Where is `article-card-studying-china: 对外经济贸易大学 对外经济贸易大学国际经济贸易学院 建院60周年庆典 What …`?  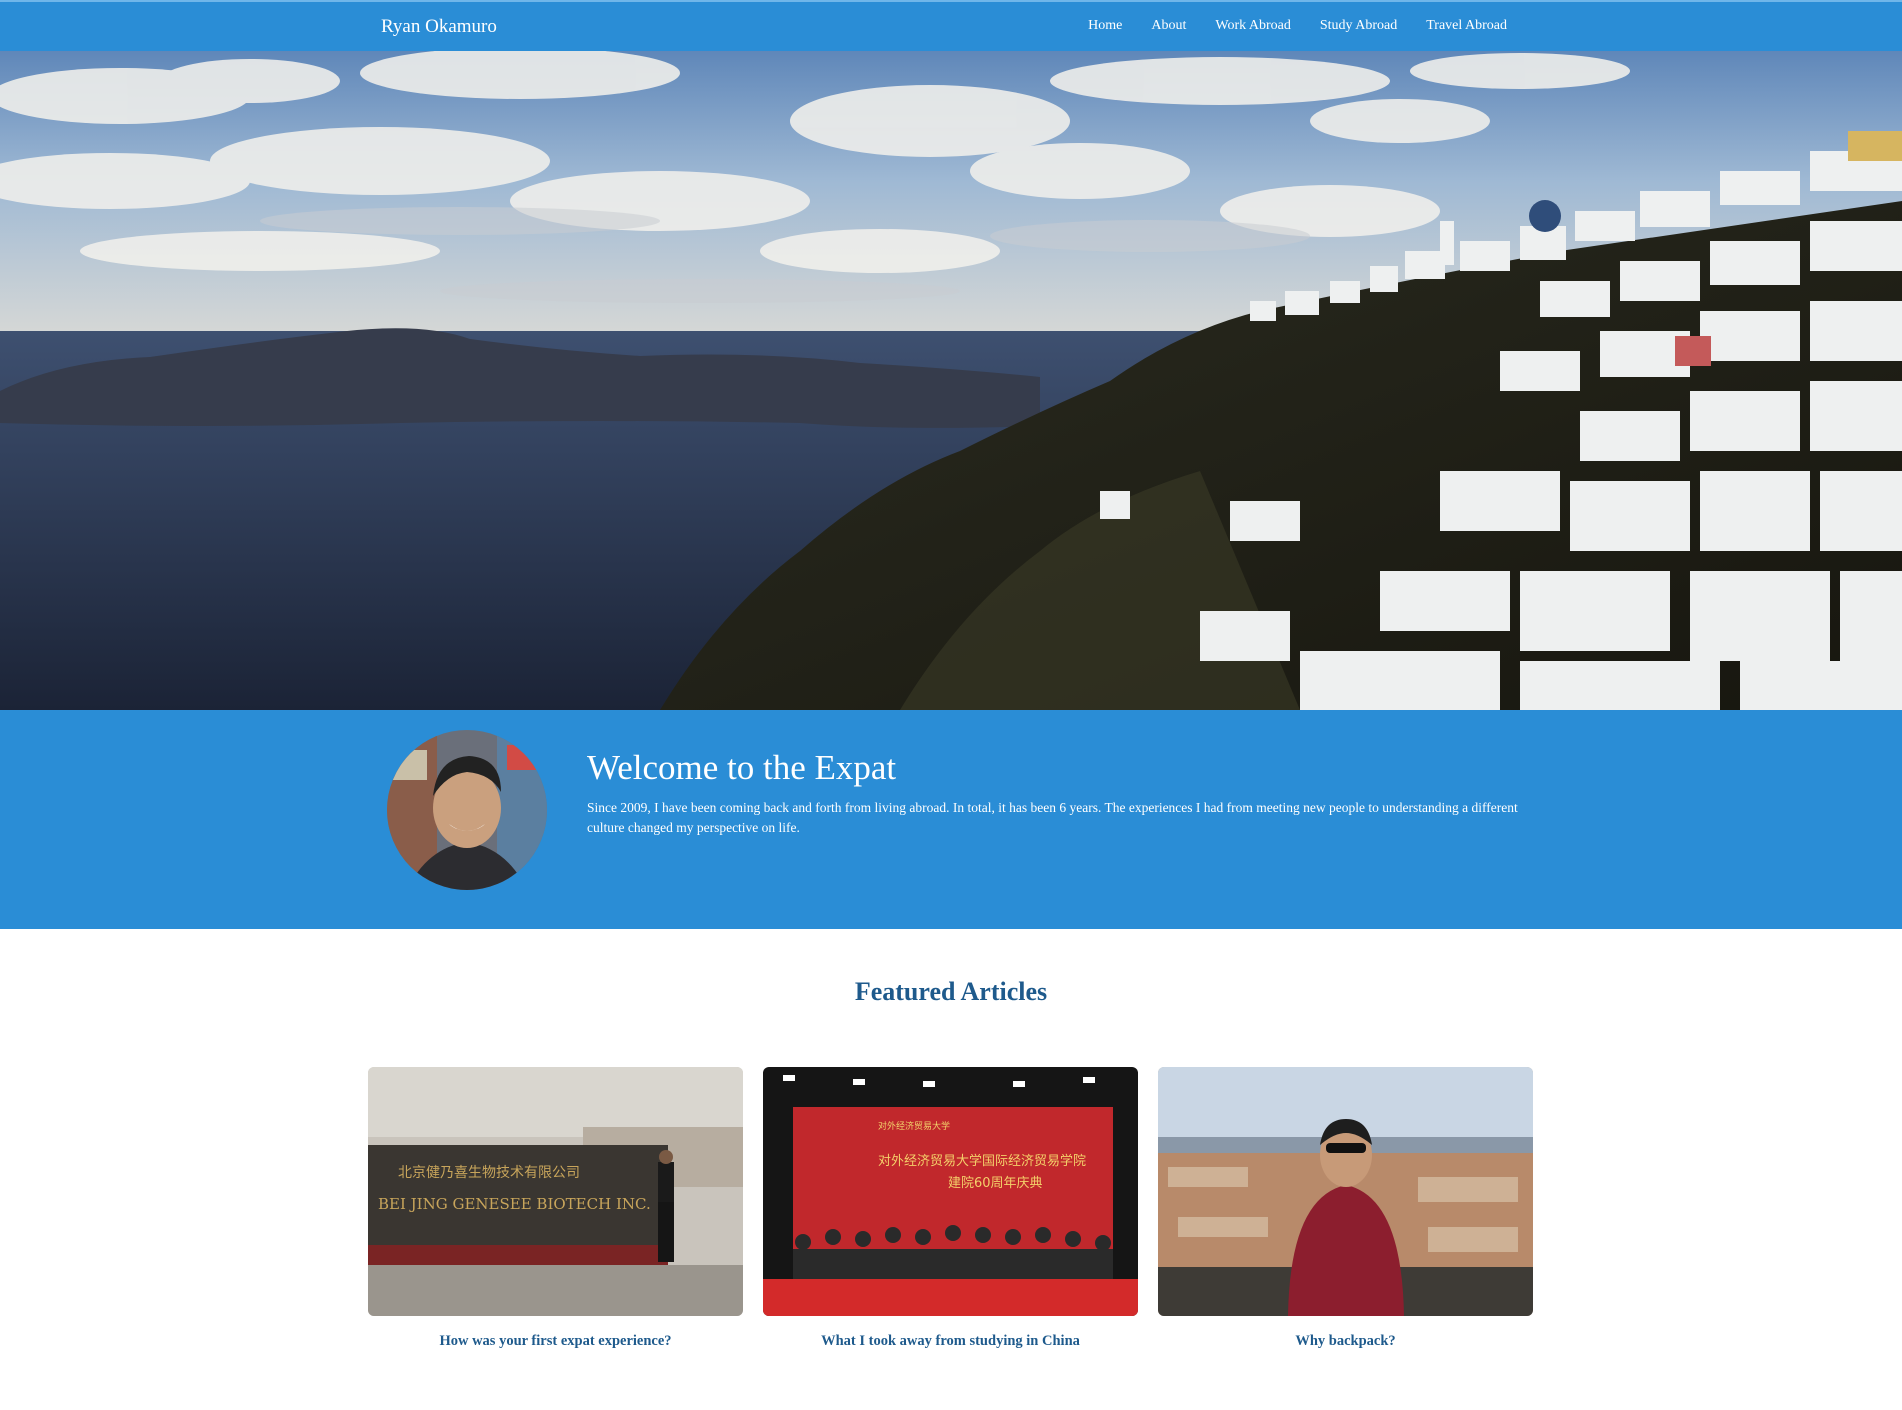
article-card-studying-china: 对外经济贸易大学 对外经济贸易大学国际经济贸易学院 建院60周年庆典 What … is located at coordinates (950, 1208).